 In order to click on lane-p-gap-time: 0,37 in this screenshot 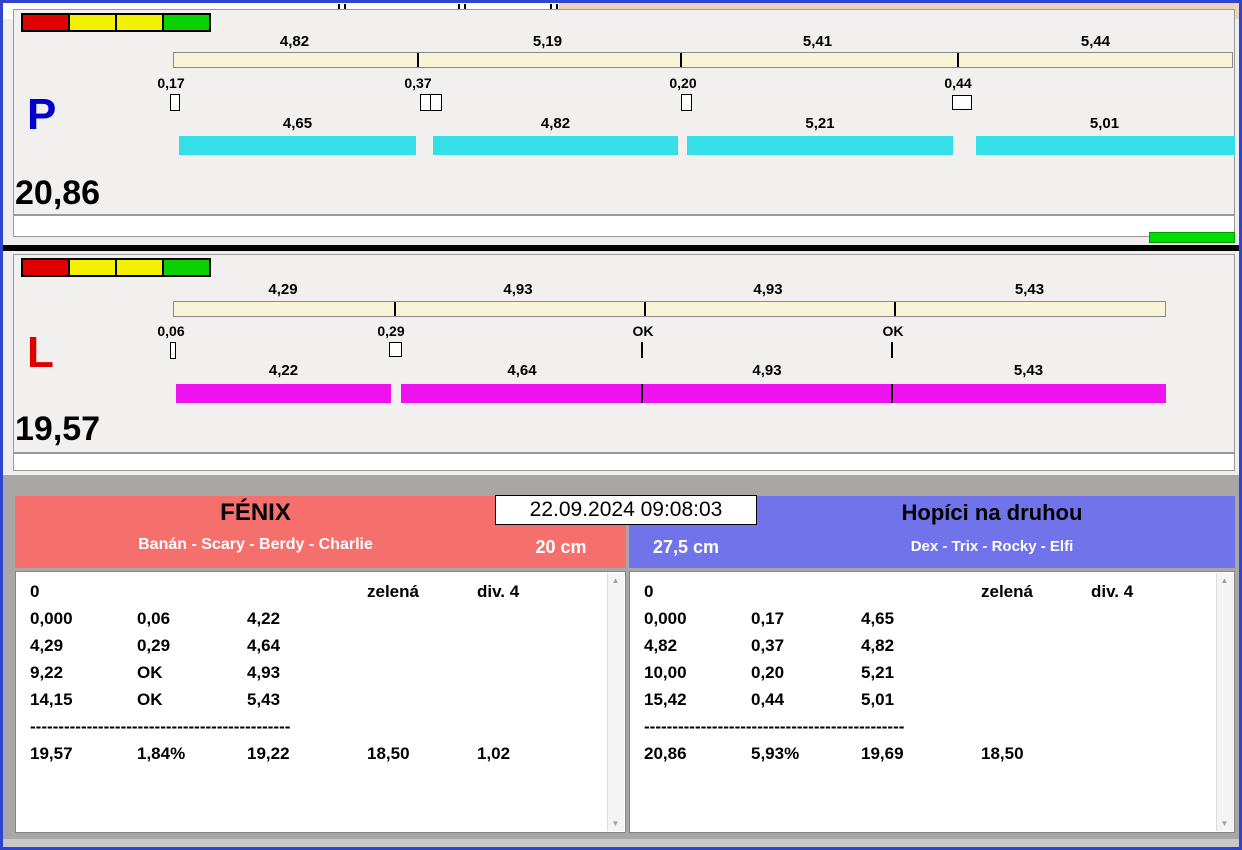, I will do `click(418, 83)`.